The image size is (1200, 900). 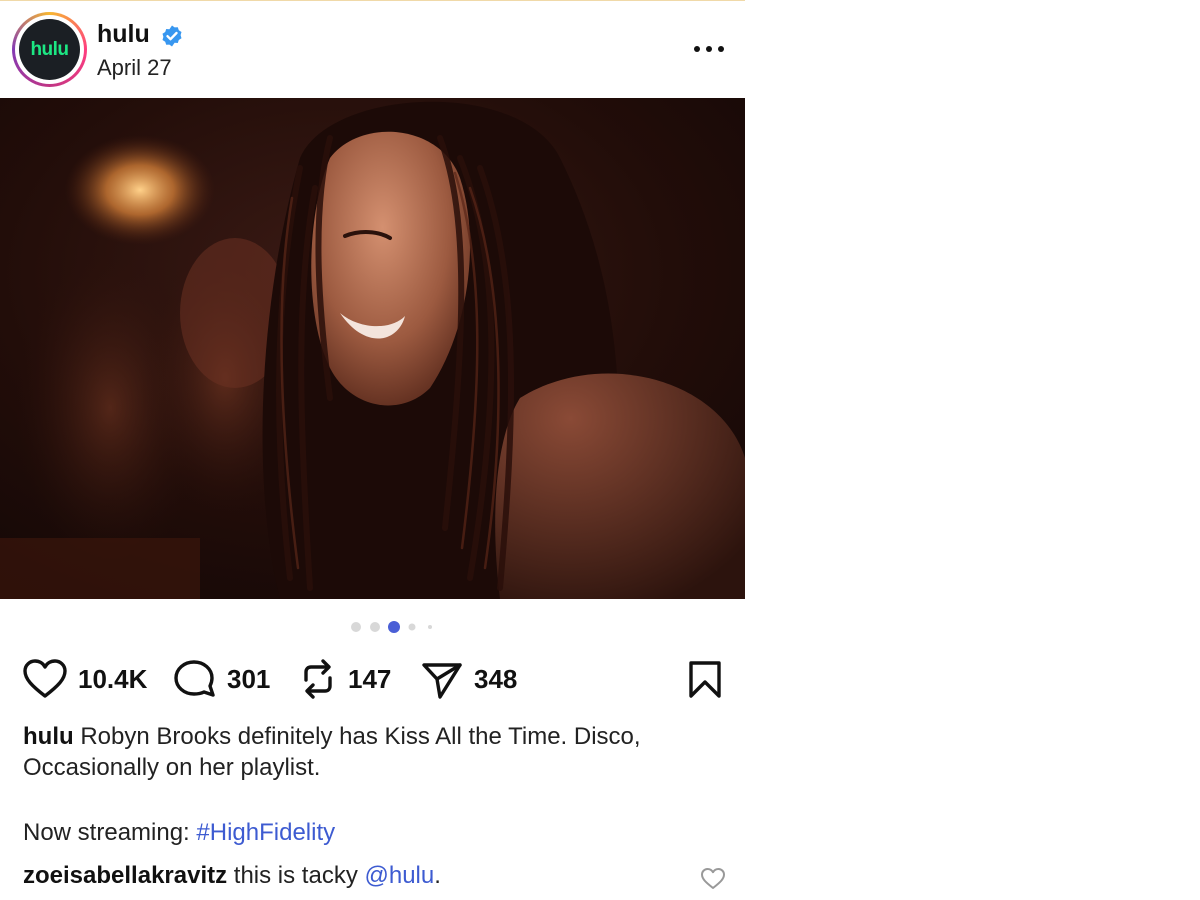 What do you see at coordinates (123, 34) in the screenshot?
I see `username: hulu` at bounding box center [123, 34].